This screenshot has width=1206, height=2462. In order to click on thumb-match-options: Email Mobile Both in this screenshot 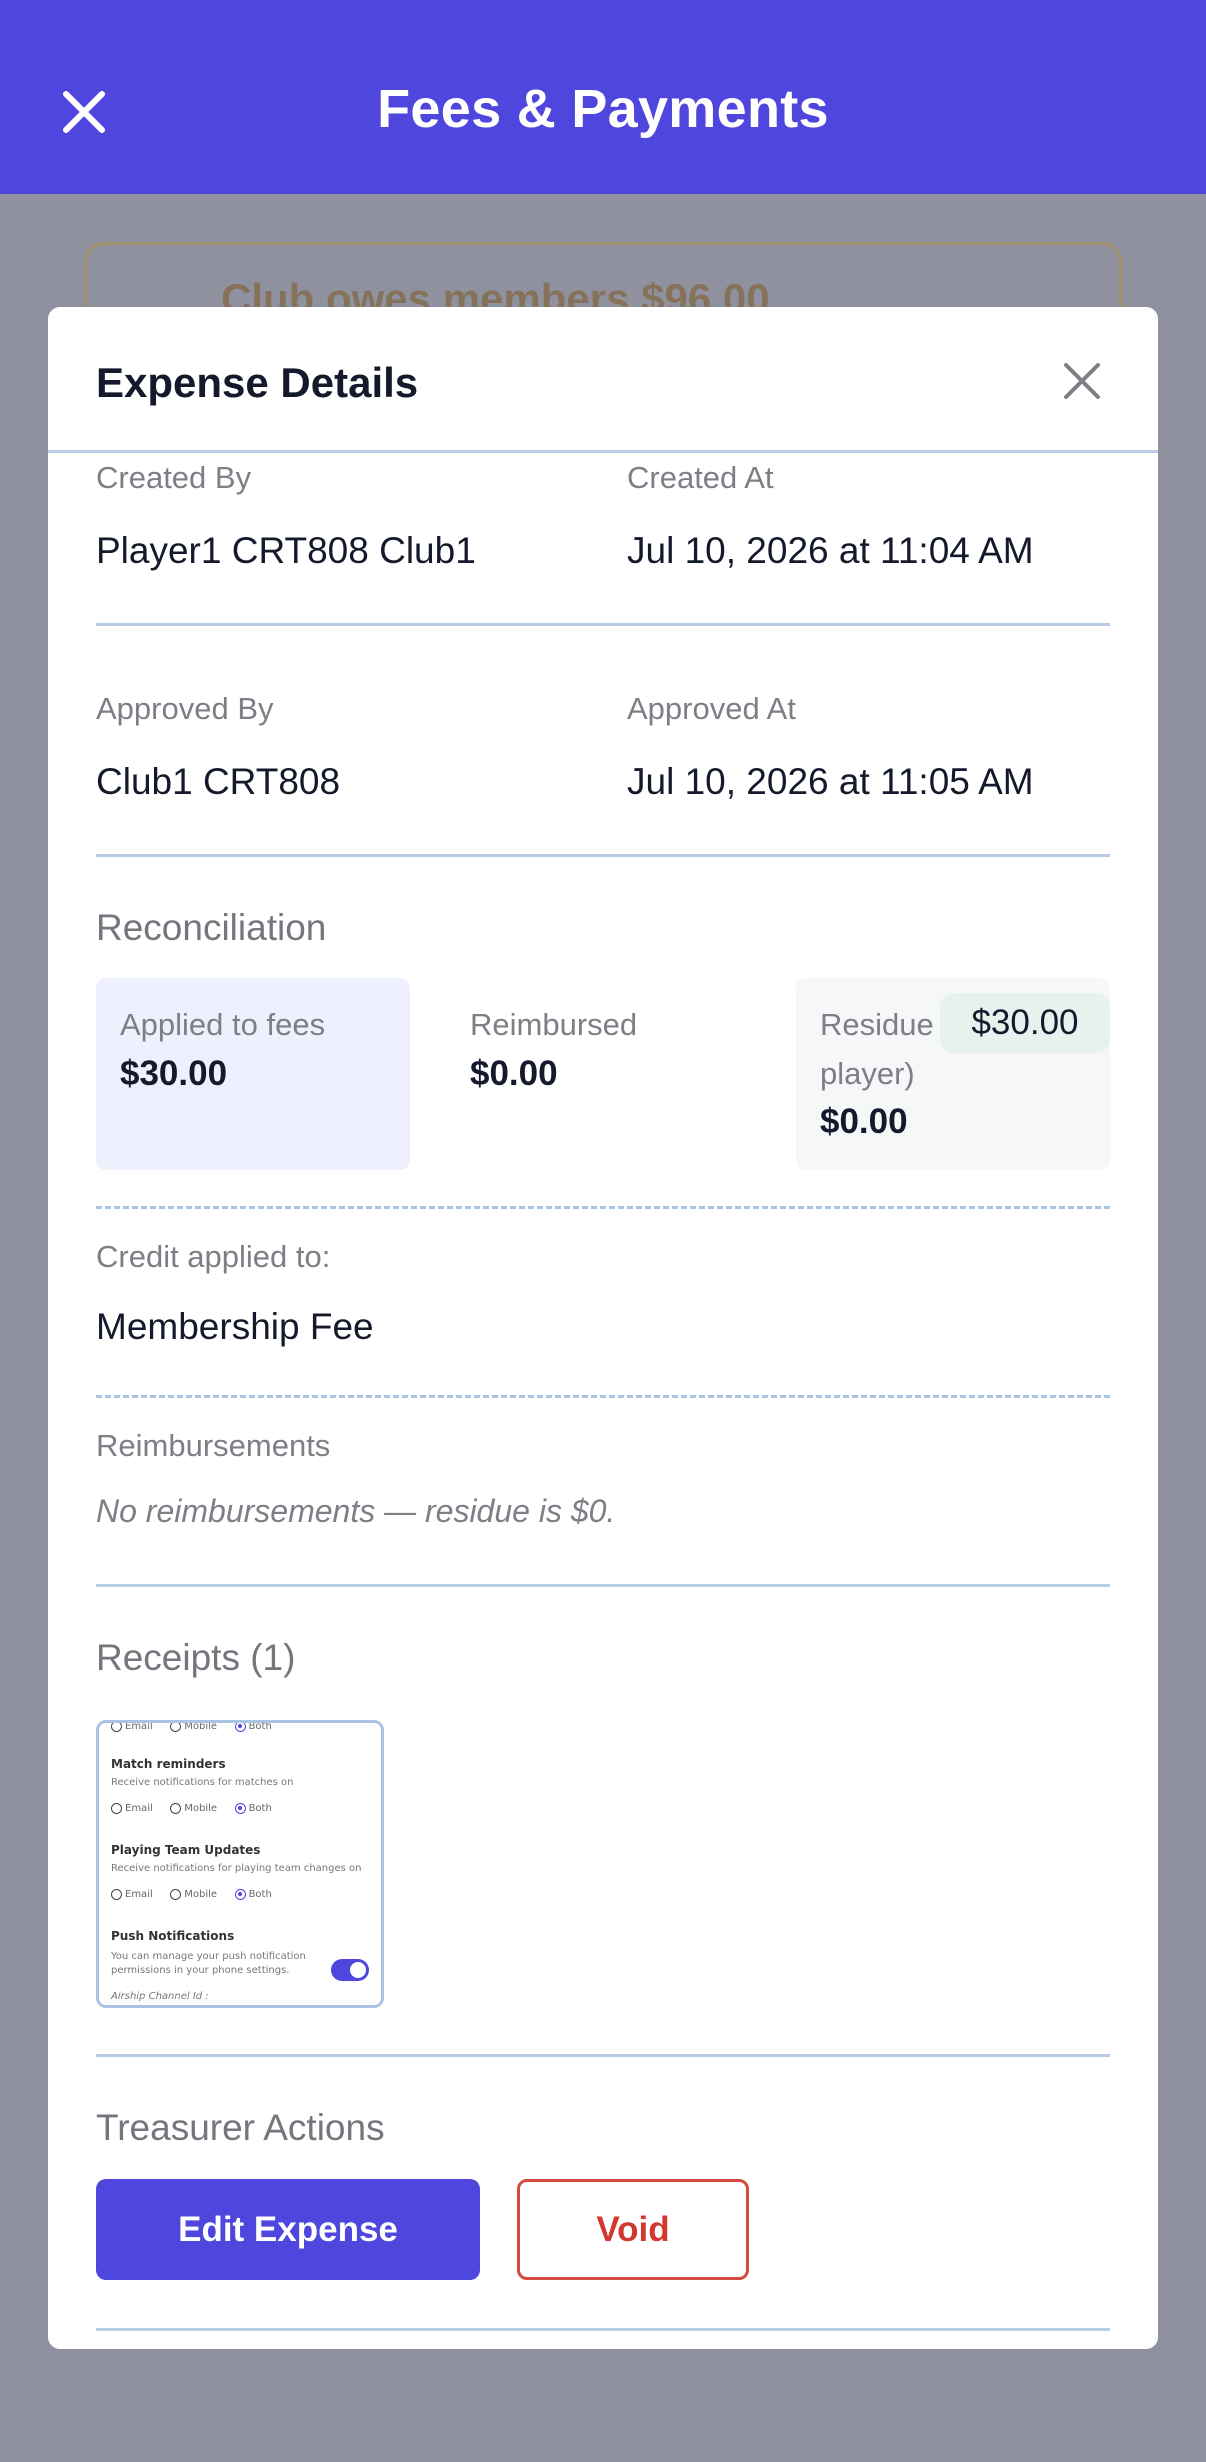, I will do `click(198, 1807)`.